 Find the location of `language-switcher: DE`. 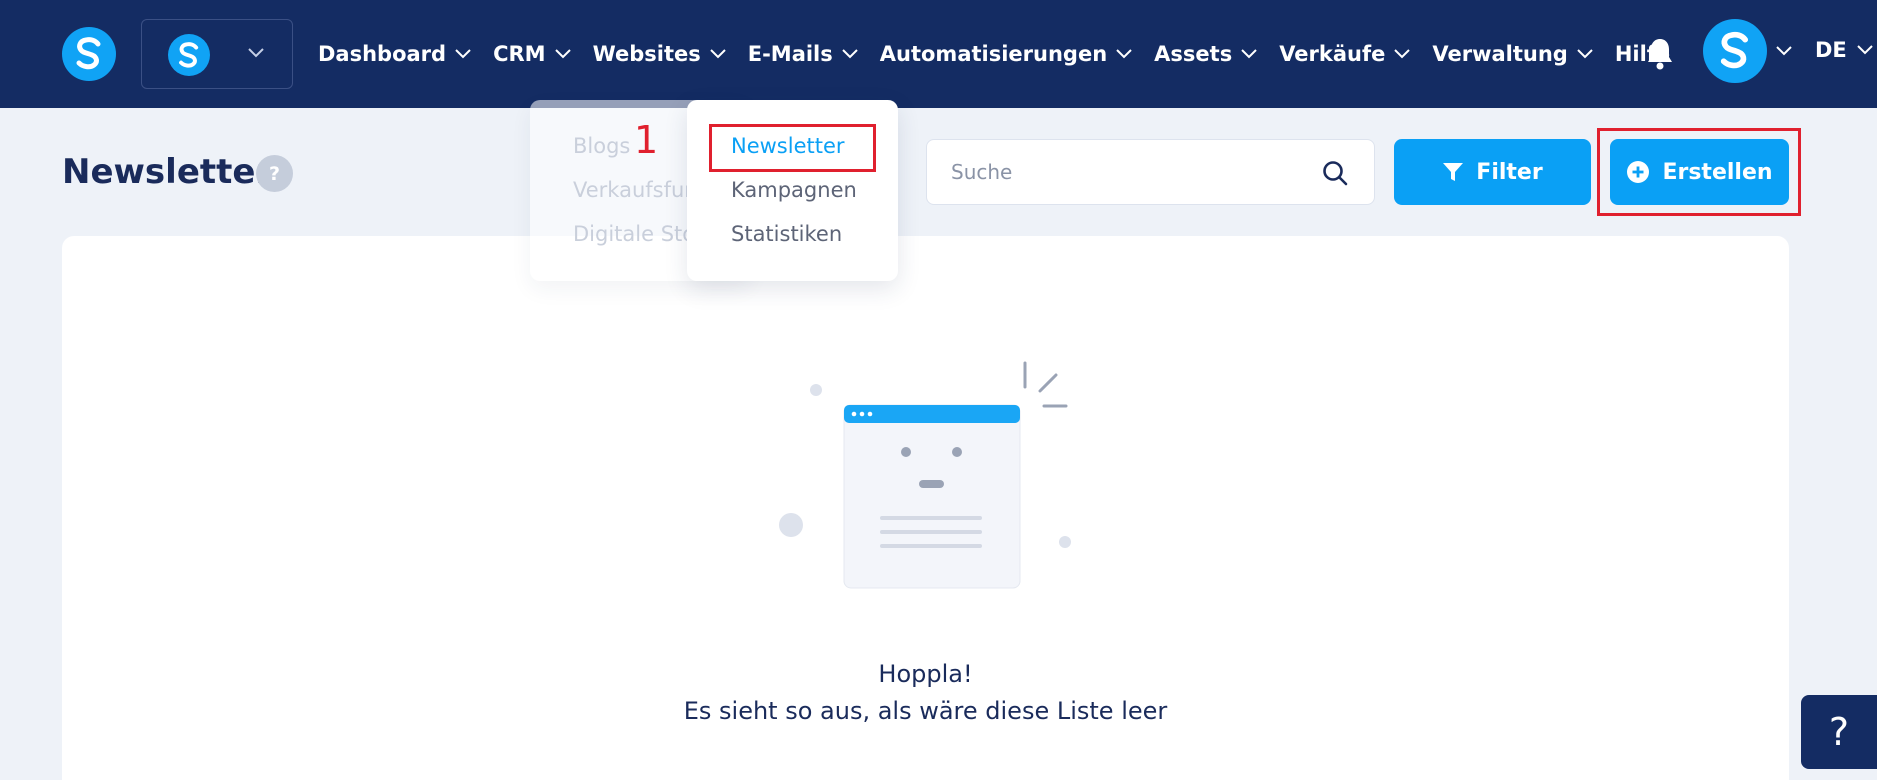

language-switcher: DE is located at coordinates (1844, 50).